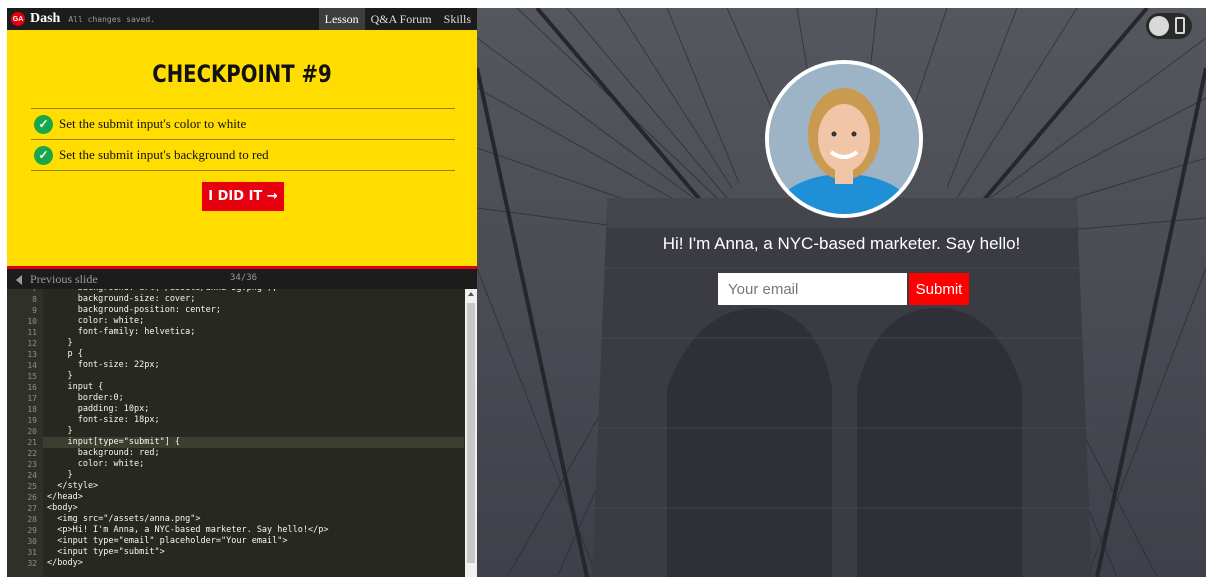  What do you see at coordinates (32, 332) in the screenshot?
I see `line-number: 11` at bounding box center [32, 332].